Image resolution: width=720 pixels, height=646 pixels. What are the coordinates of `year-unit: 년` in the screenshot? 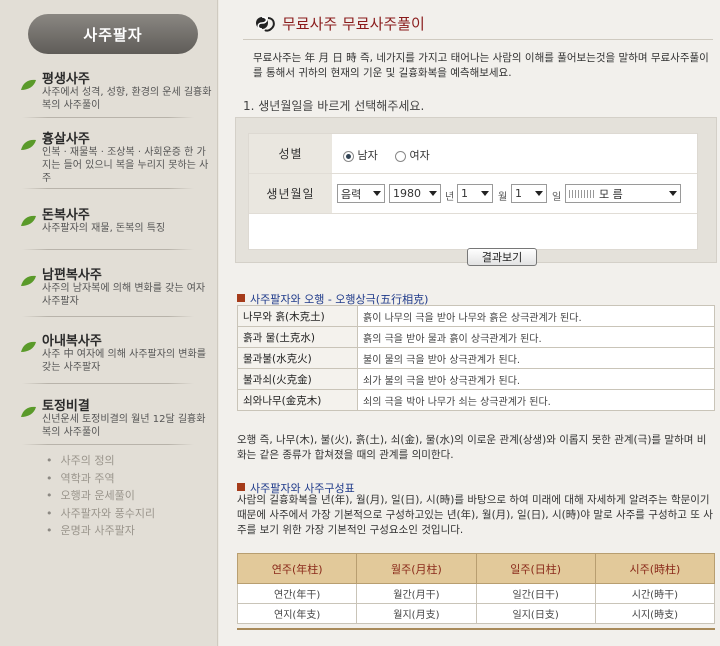 It's located at (450, 197).